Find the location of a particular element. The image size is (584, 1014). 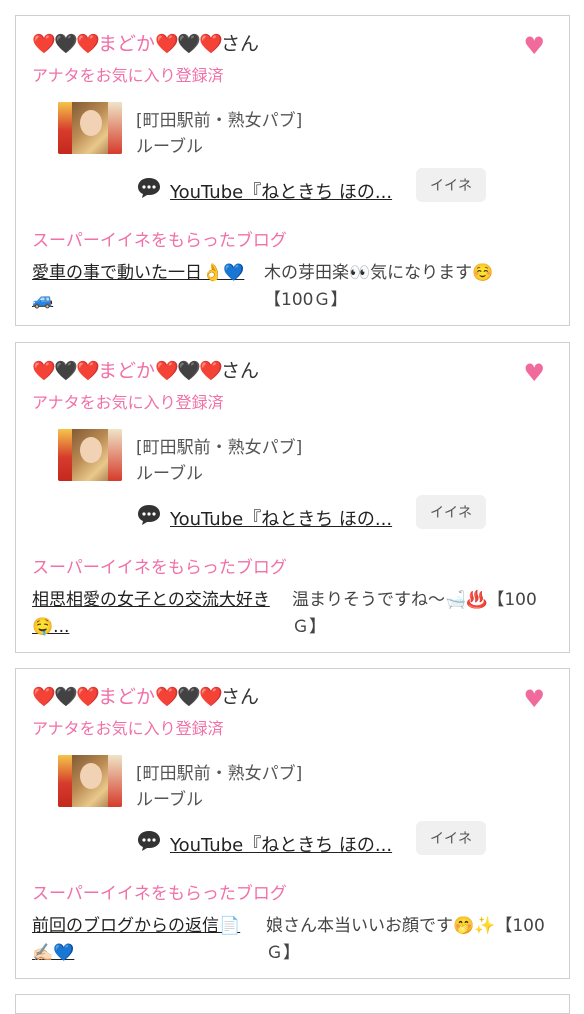

blog-title-link: 愛車の事で動いた一日👌💙 is located at coordinates (138, 273).